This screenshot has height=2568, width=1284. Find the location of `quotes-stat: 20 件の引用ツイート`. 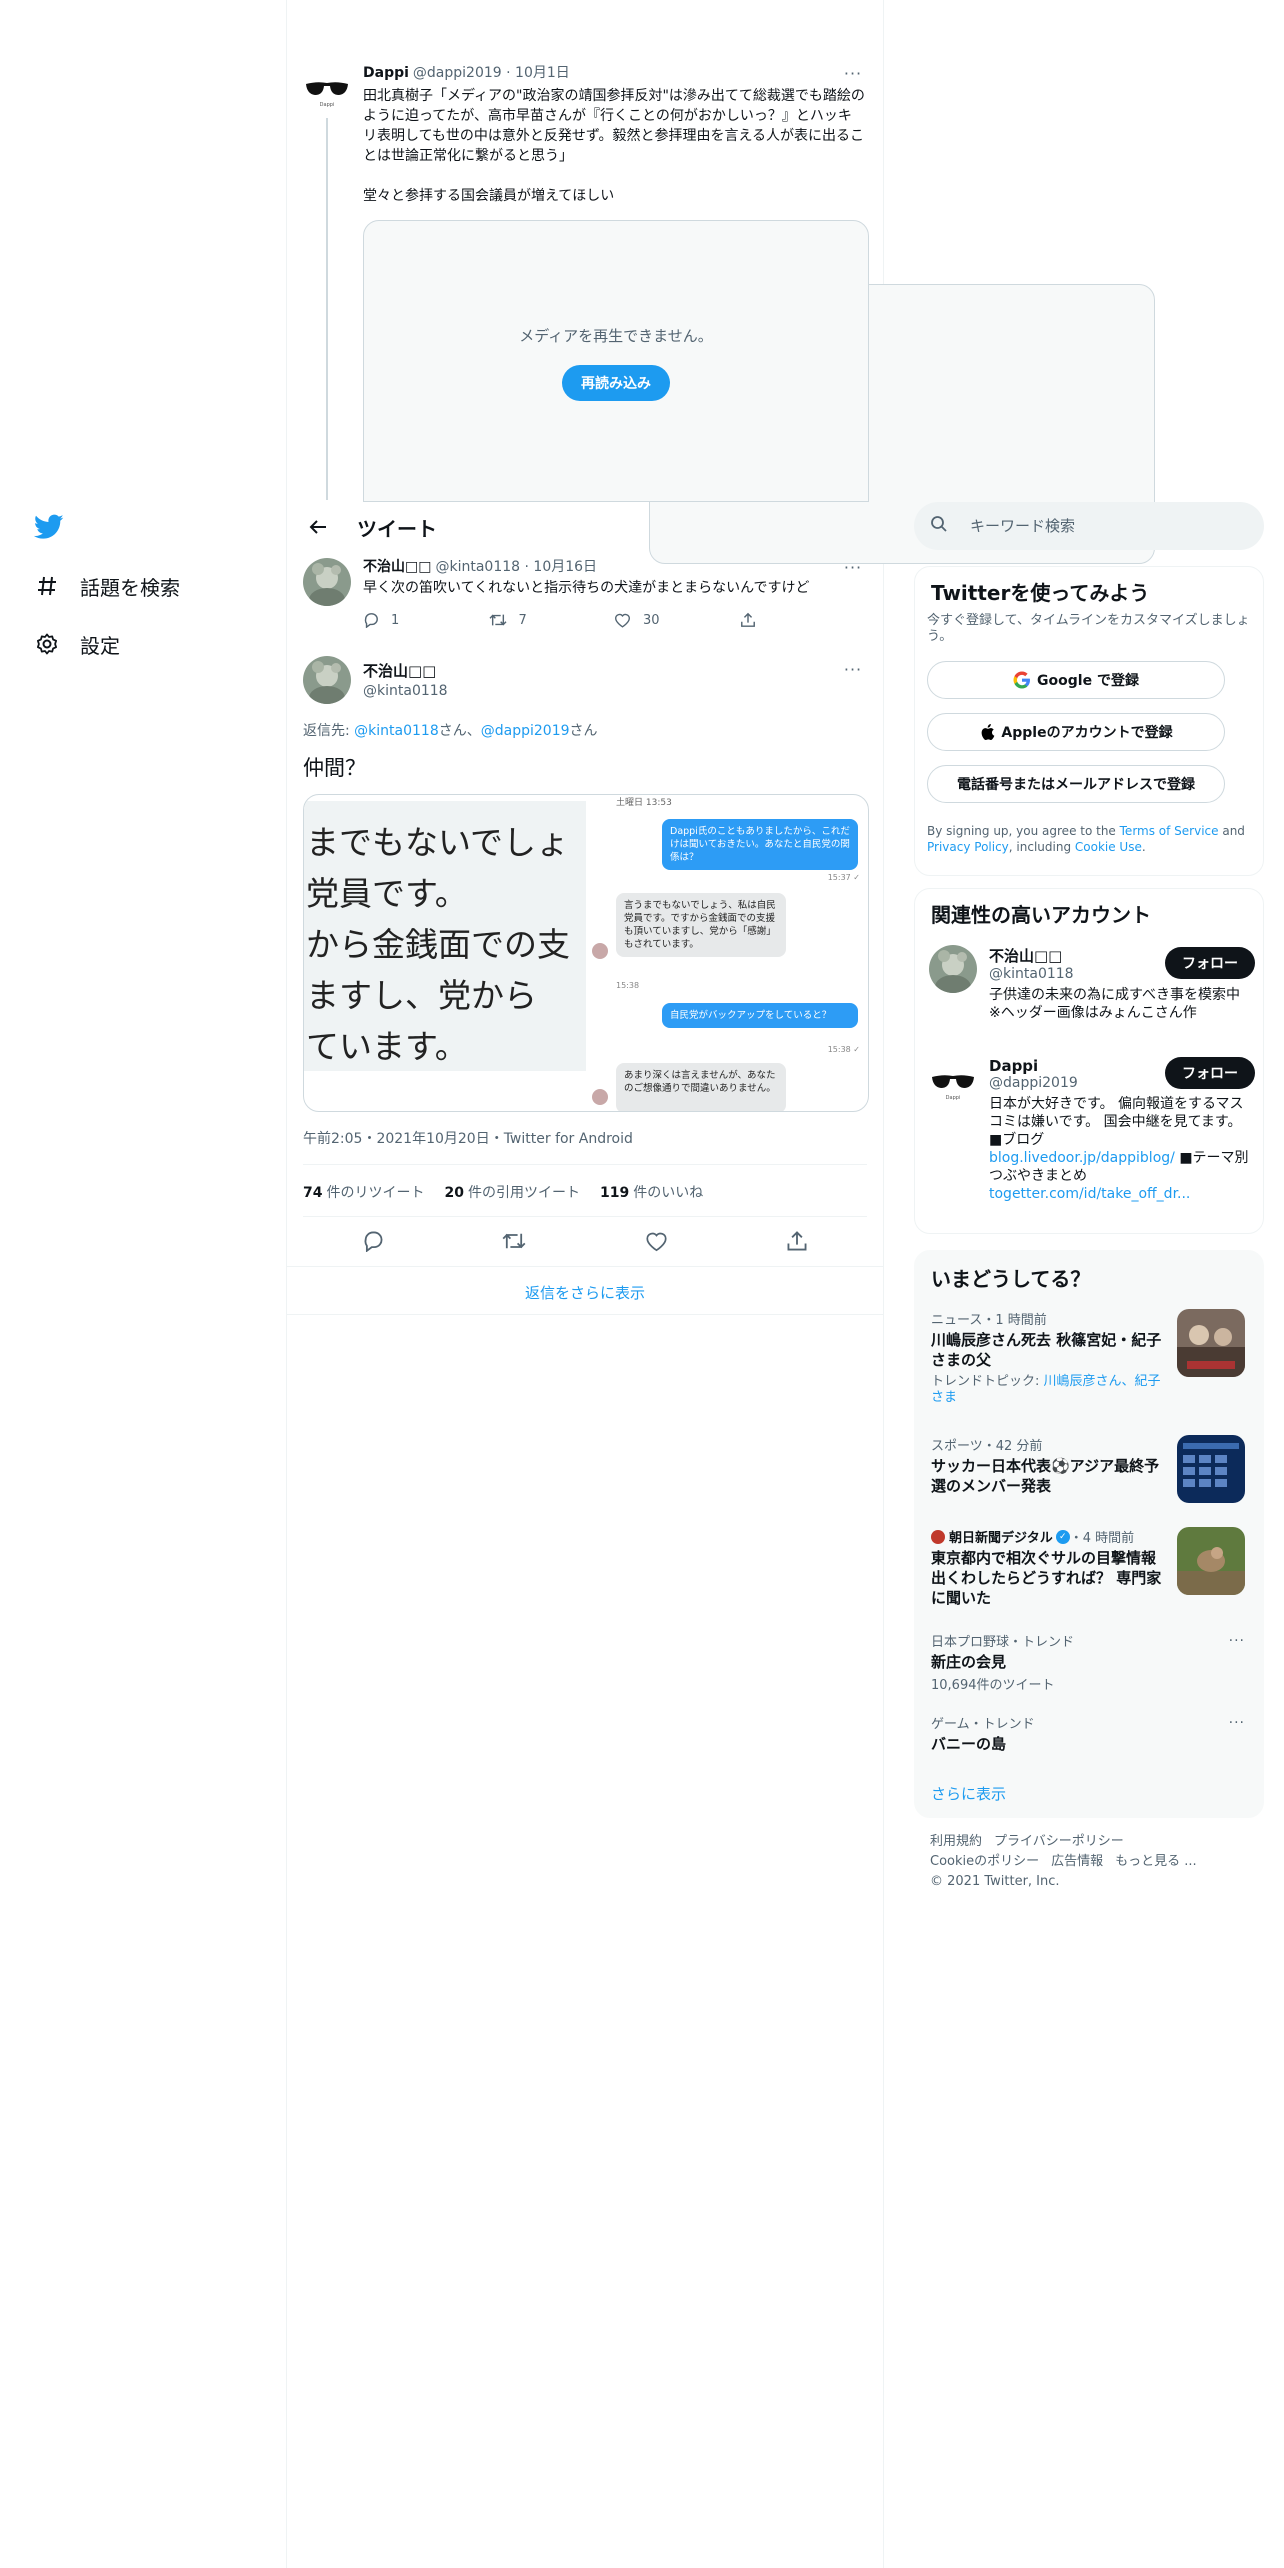

quotes-stat: 20 件の引用ツイート is located at coordinates (511, 1192).